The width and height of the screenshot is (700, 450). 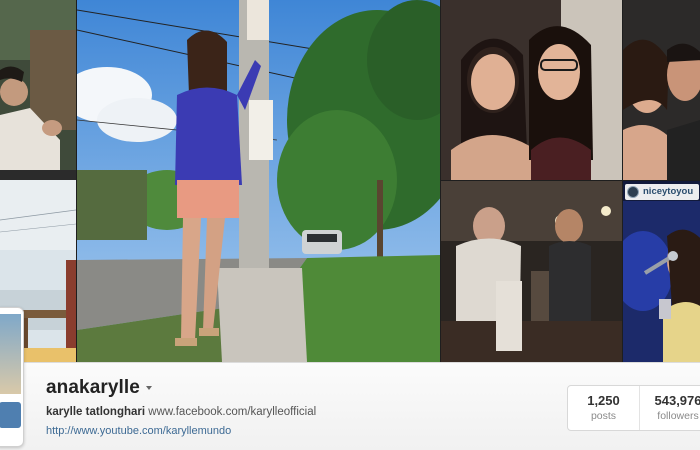 I want to click on followers-label: followers, so click(x=678, y=416).